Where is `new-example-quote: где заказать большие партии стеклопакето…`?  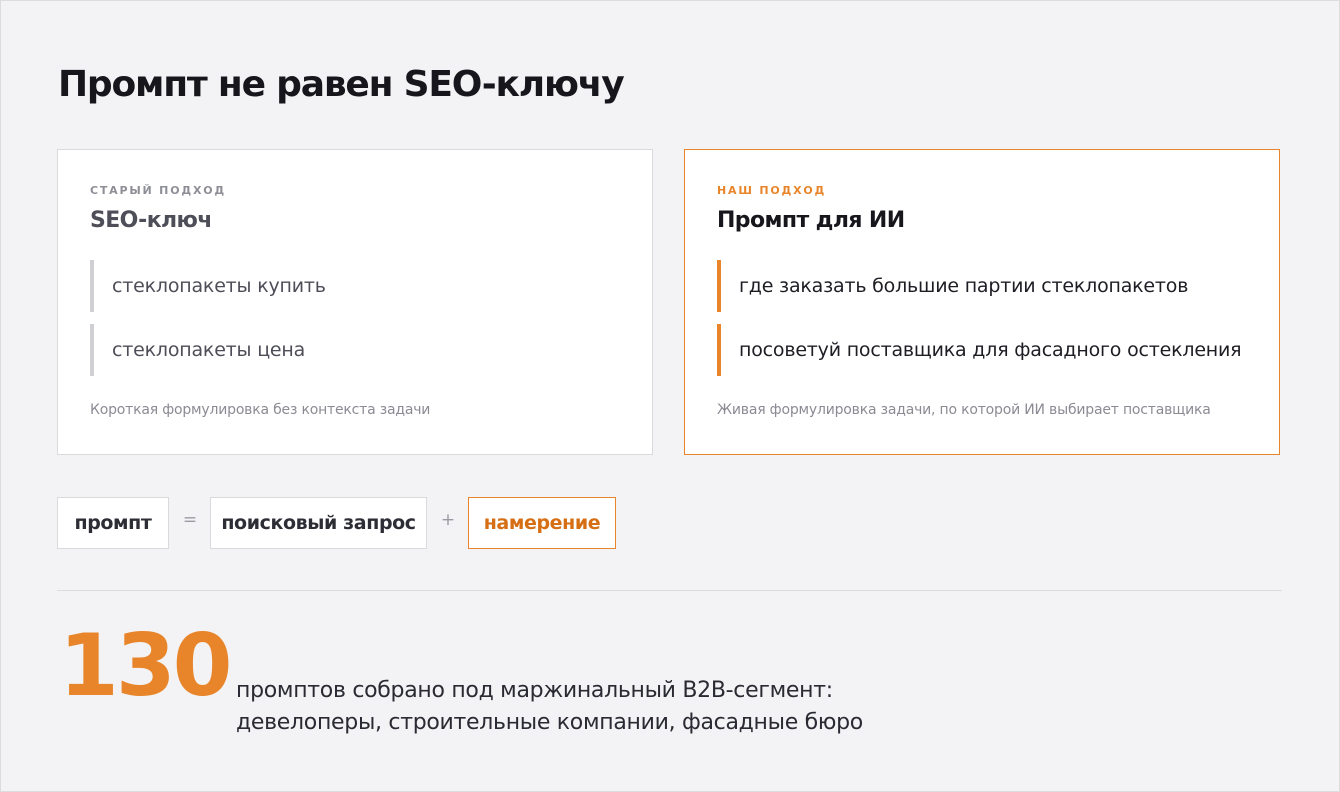
new-example-quote: где заказать большие партии стеклопакето… is located at coordinates (952, 286).